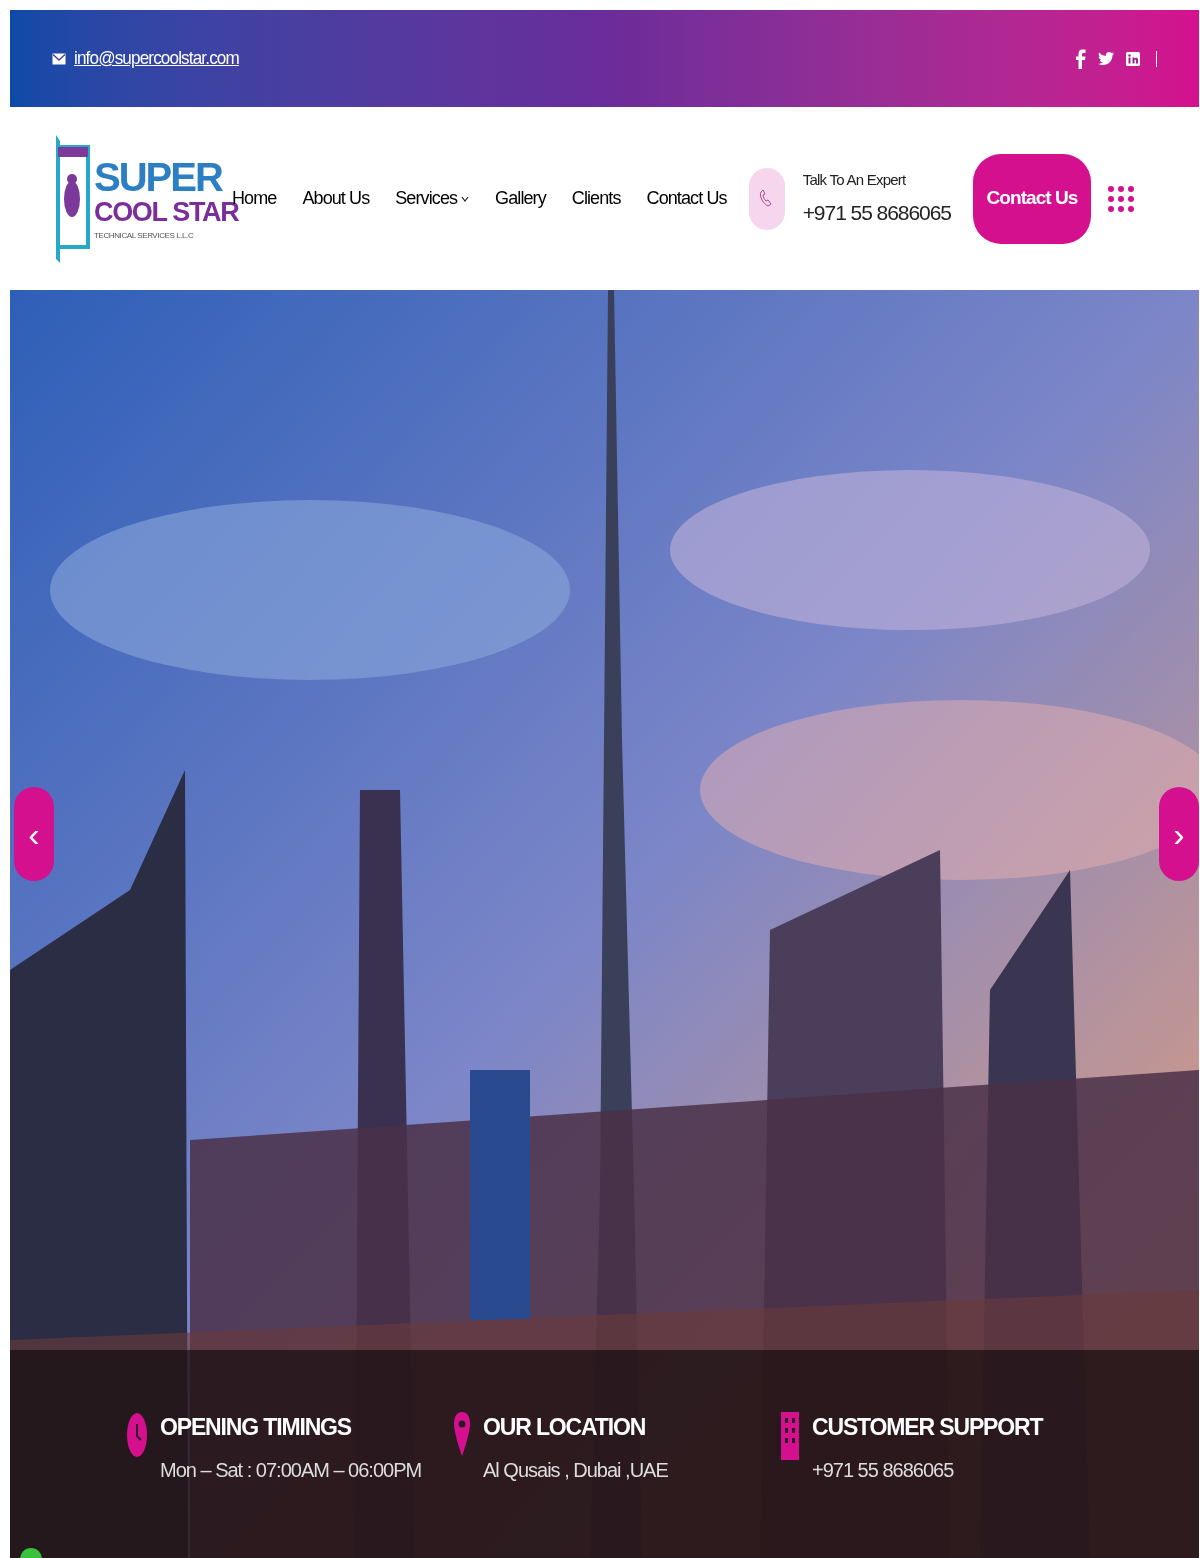  Describe the element at coordinates (1121, 198) in the screenshot. I see `grid-menu-icon` at that location.